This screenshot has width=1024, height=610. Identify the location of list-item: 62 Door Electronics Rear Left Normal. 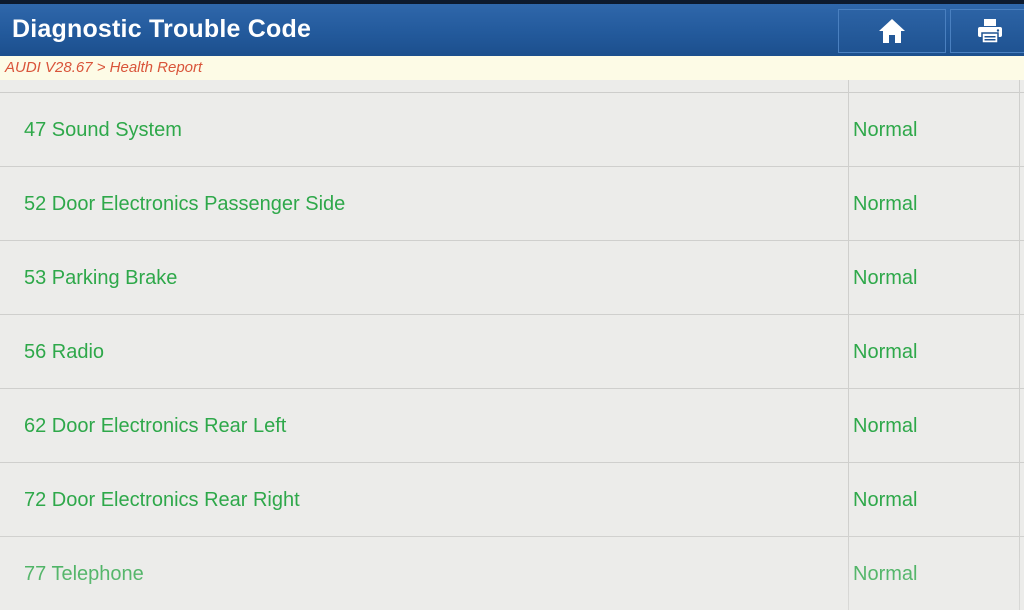
(512, 426).